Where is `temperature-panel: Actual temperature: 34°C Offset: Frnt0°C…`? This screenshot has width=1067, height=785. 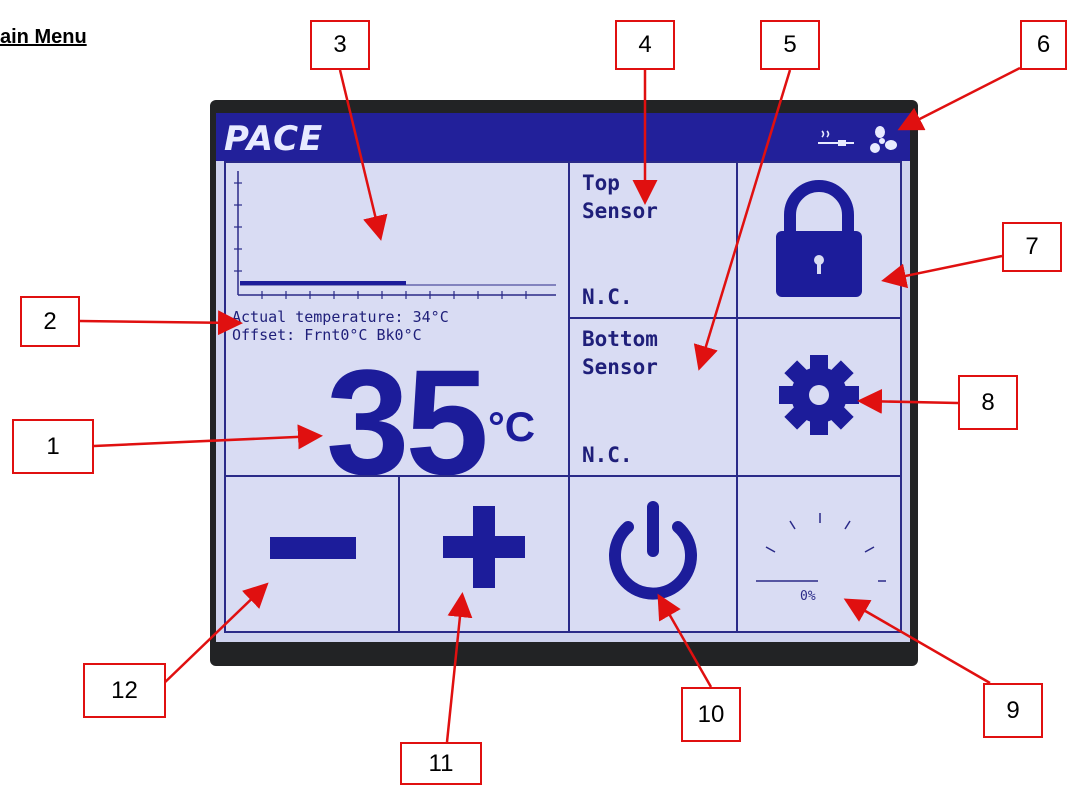
temperature-panel: Actual temperature: 34°C Offset: Frnt0°C… is located at coordinates (397, 329).